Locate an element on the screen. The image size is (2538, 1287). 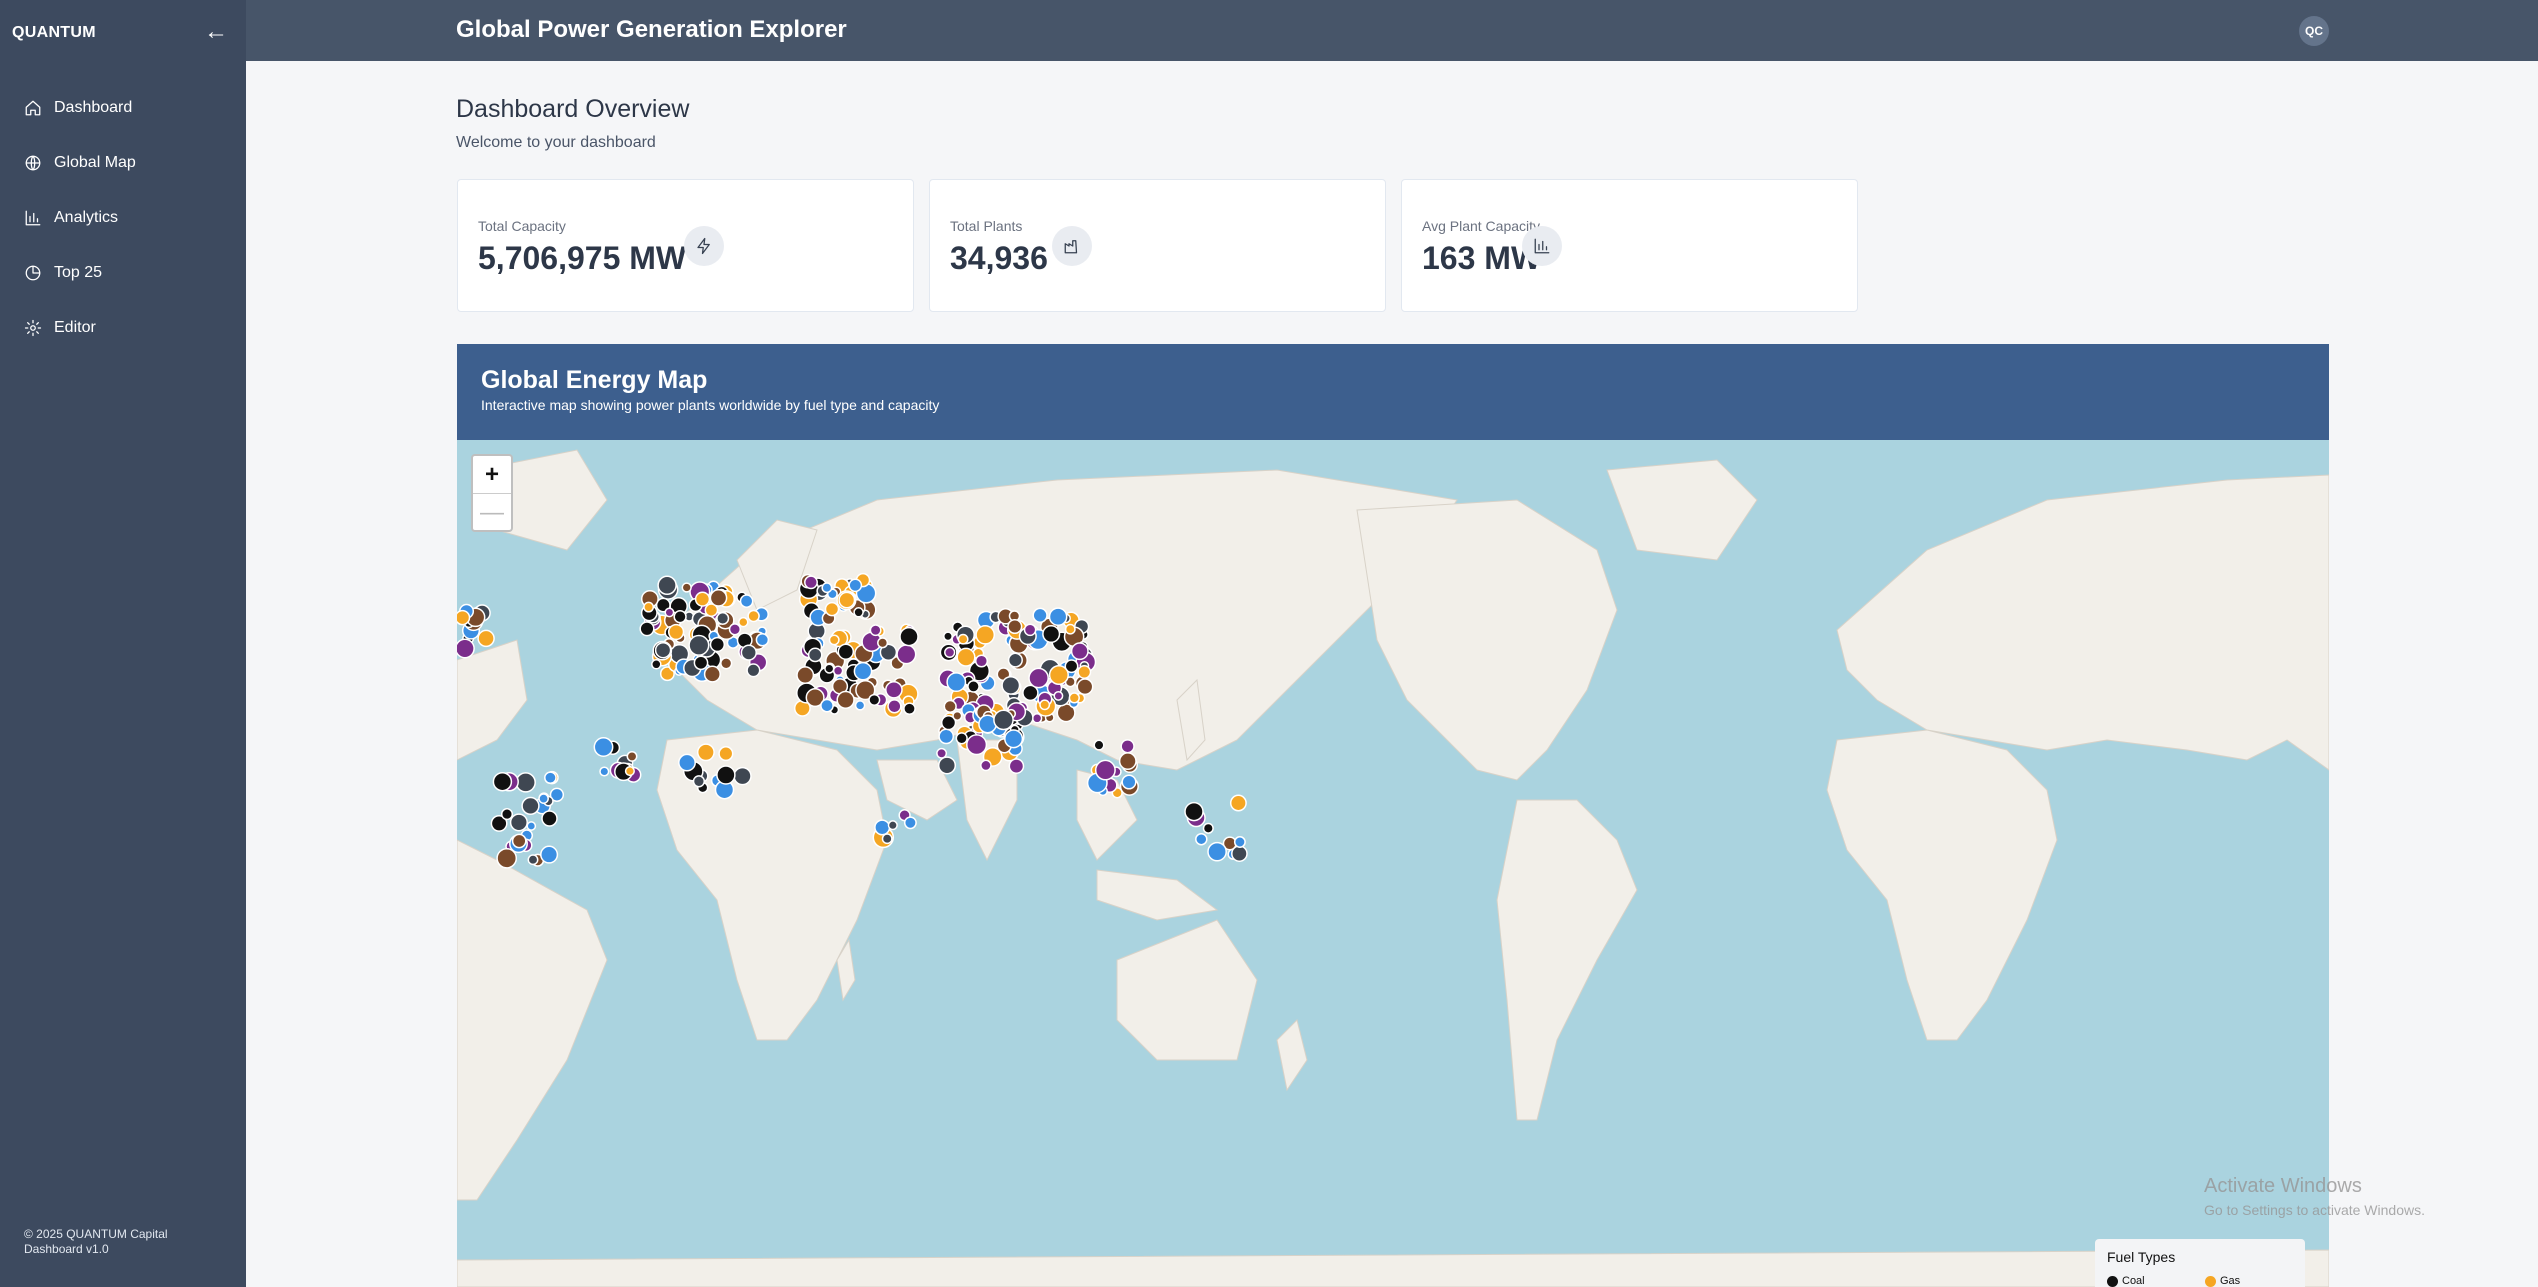
zoom-out-button: — is located at coordinates (492, 512).